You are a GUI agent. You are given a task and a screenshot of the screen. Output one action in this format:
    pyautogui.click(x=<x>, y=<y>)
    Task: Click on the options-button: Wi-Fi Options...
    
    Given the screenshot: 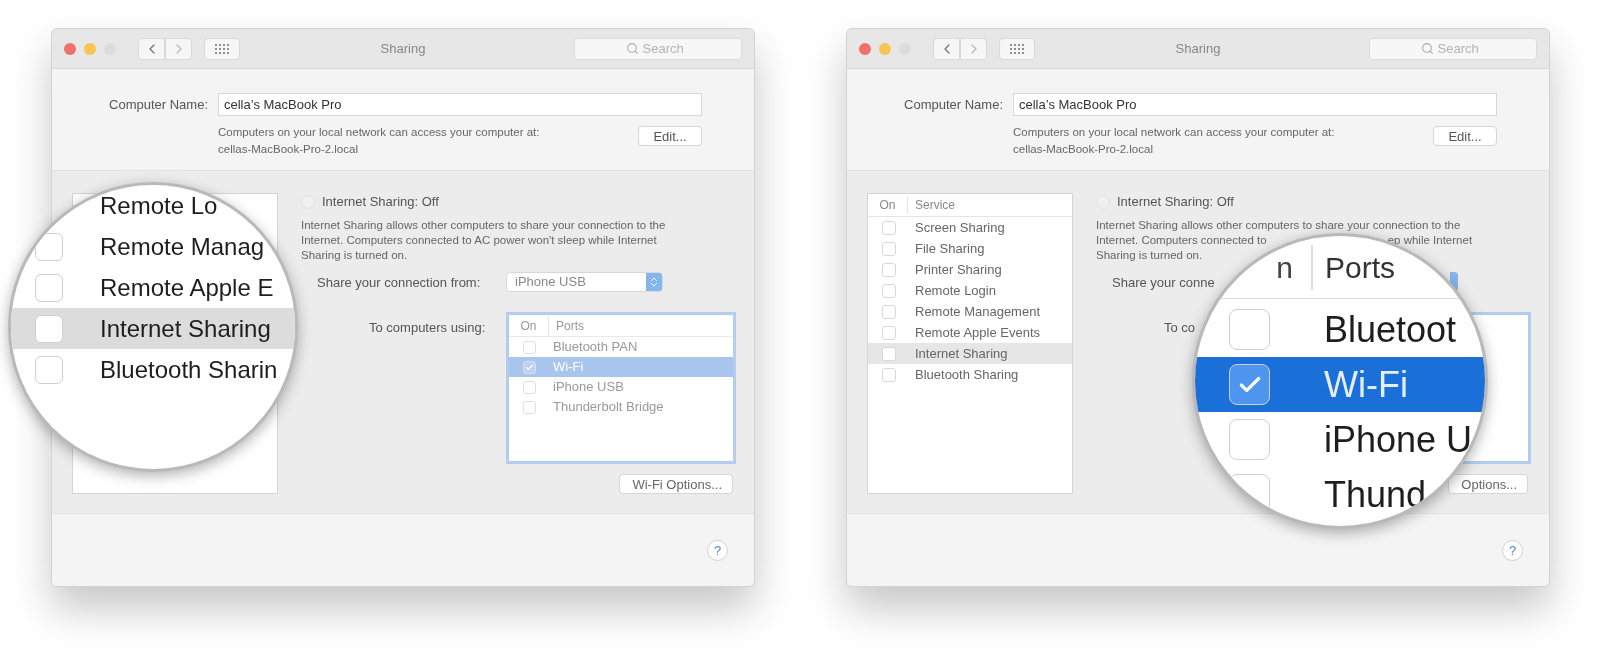 What is the action you would take?
    pyautogui.click(x=676, y=484)
    